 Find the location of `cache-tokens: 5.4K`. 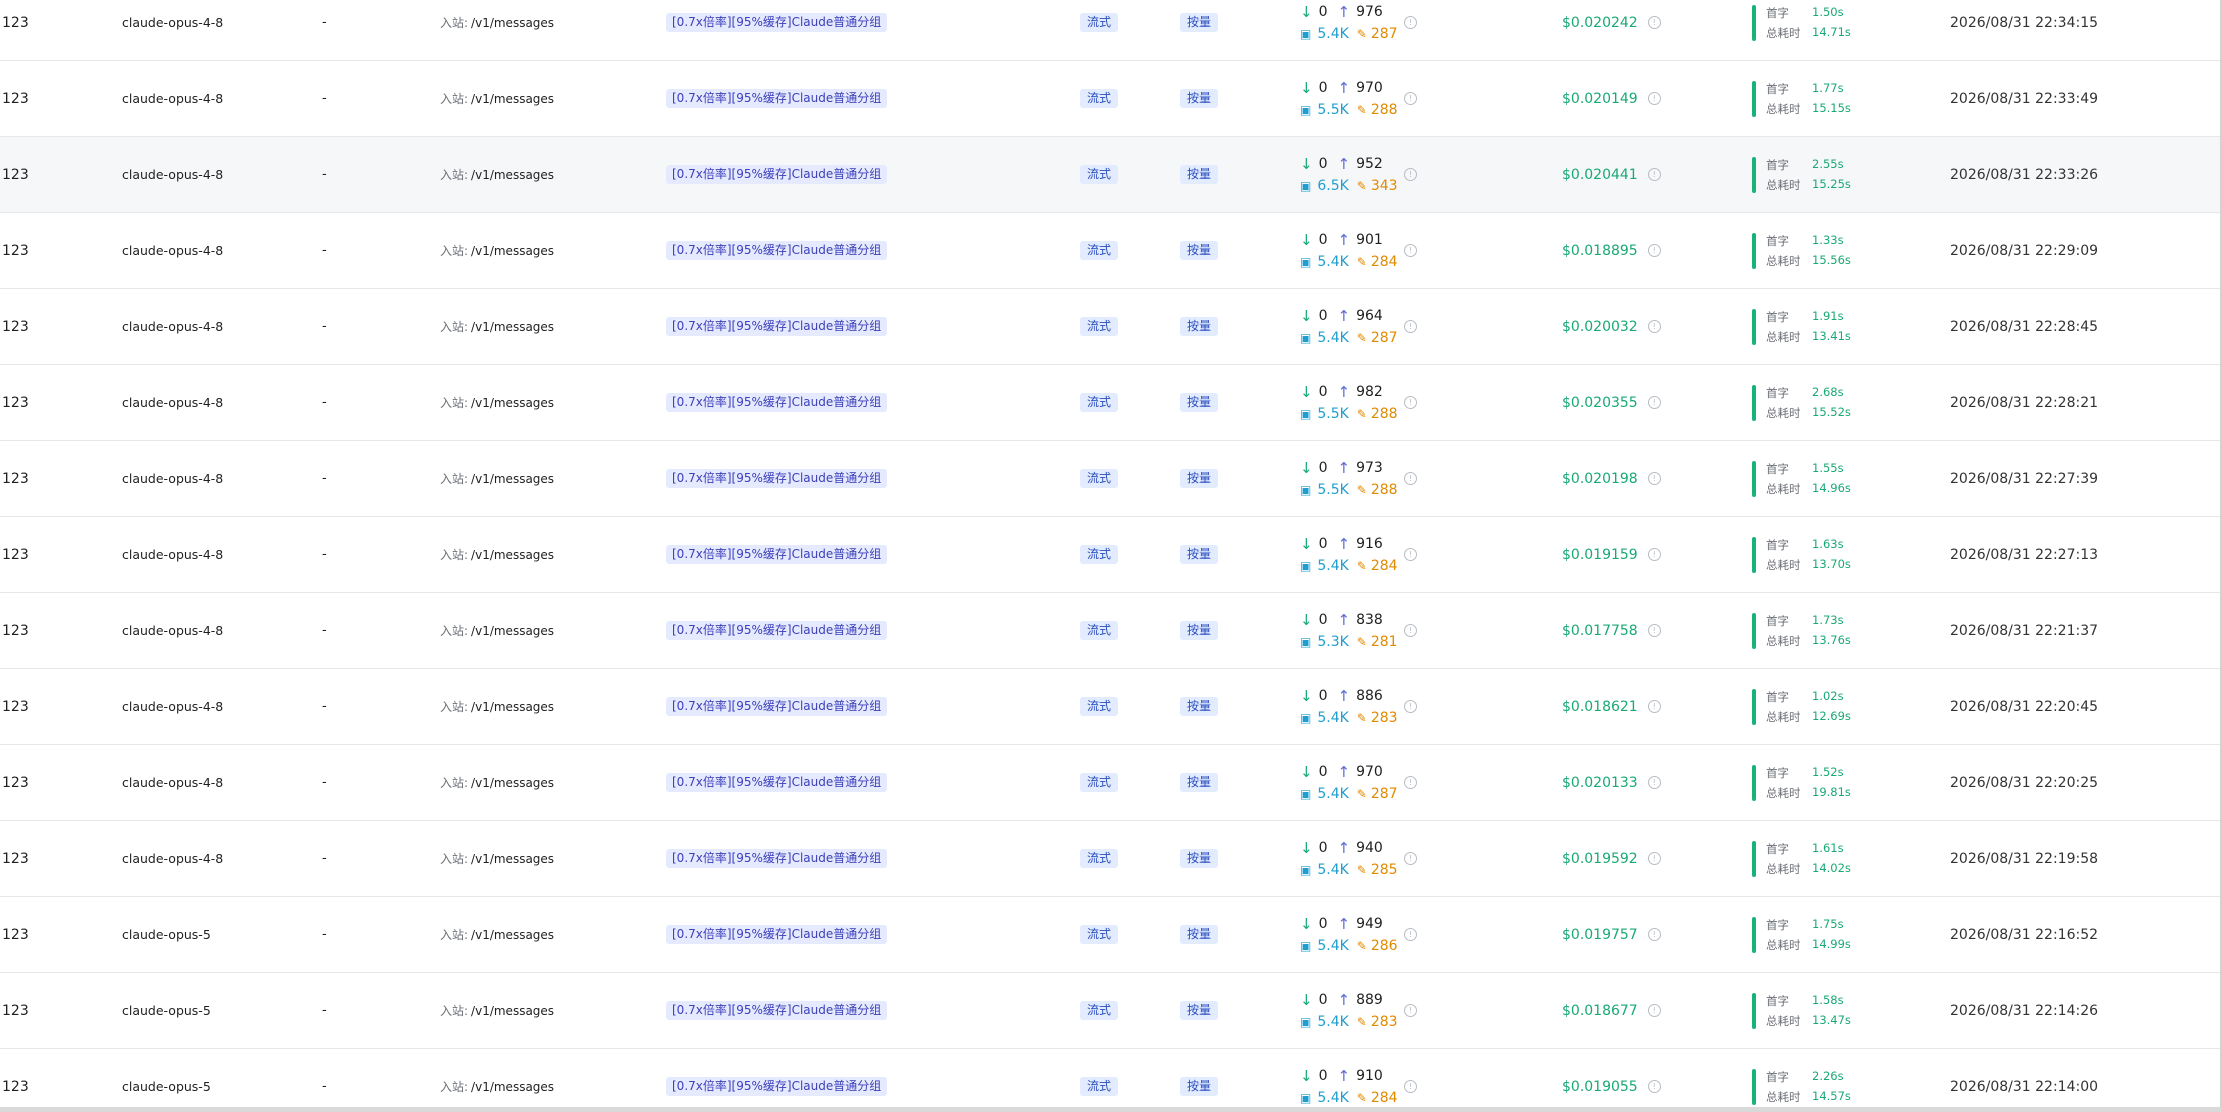

cache-tokens: 5.4K is located at coordinates (1333, 337).